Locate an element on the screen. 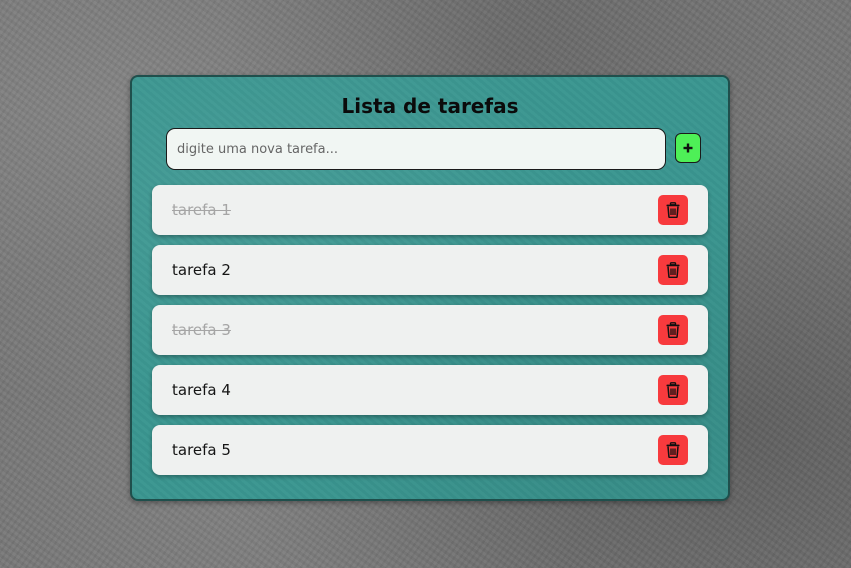  add-task-button is located at coordinates (688, 148).